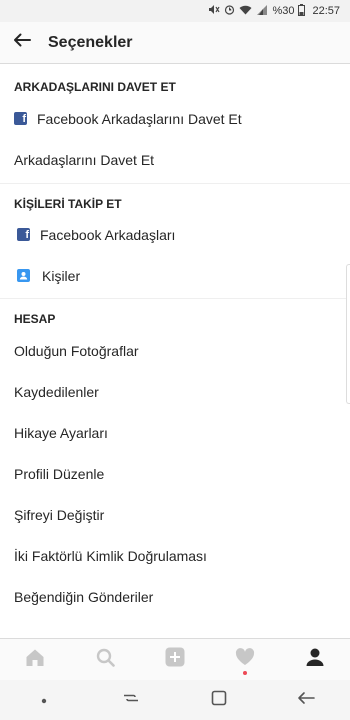 Image resolution: width=350 pixels, height=720 pixels. Describe the element at coordinates (262, 11) in the screenshot. I see `signal-icon` at that location.